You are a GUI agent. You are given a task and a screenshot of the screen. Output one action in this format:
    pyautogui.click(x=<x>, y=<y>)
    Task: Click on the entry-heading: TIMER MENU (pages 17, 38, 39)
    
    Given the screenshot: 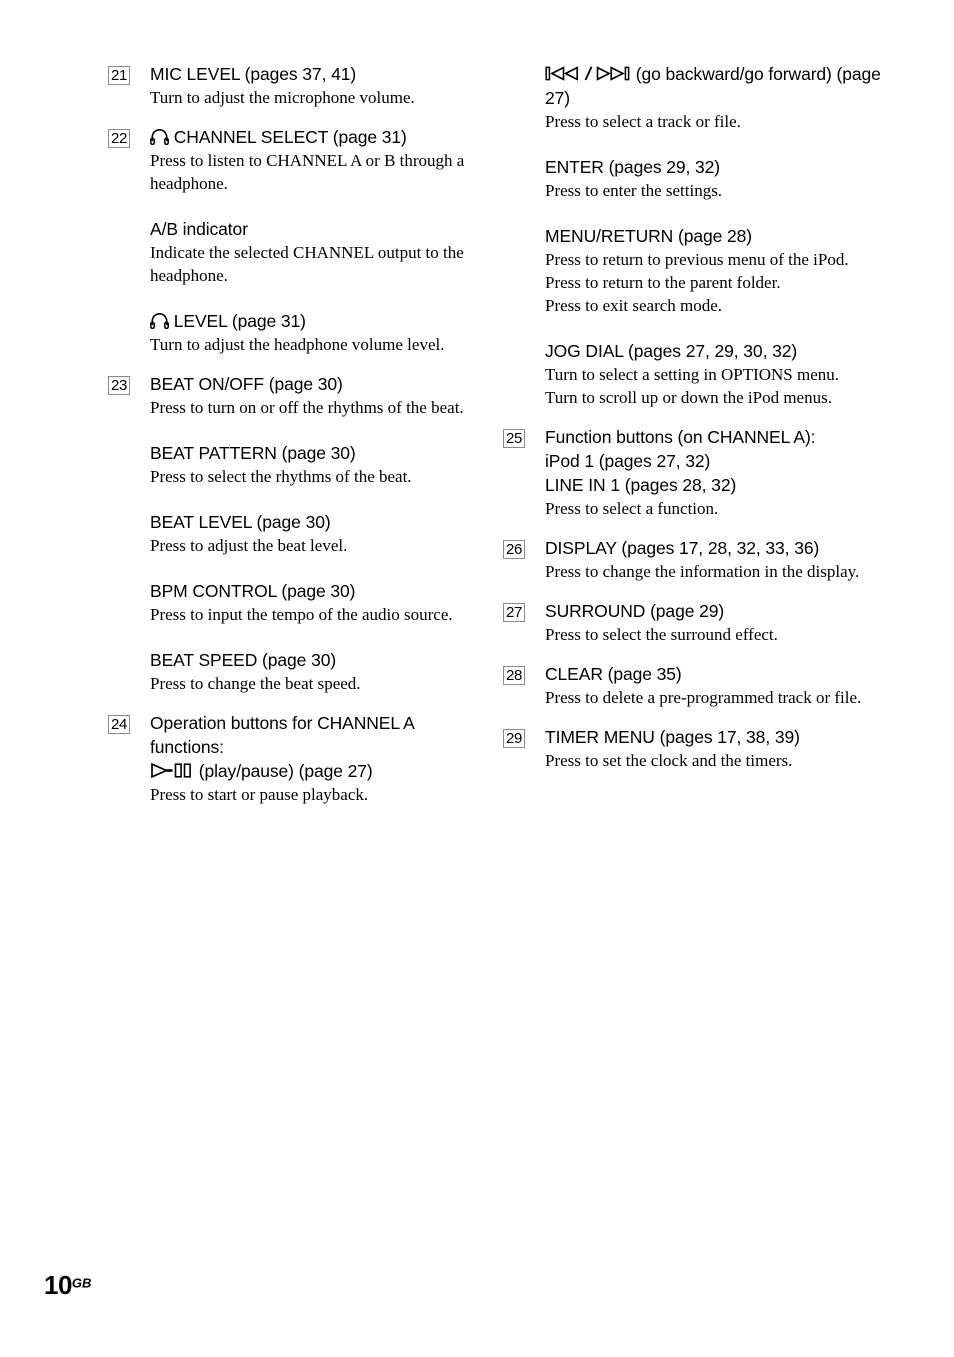 What is the action you would take?
    pyautogui.click(x=672, y=737)
    